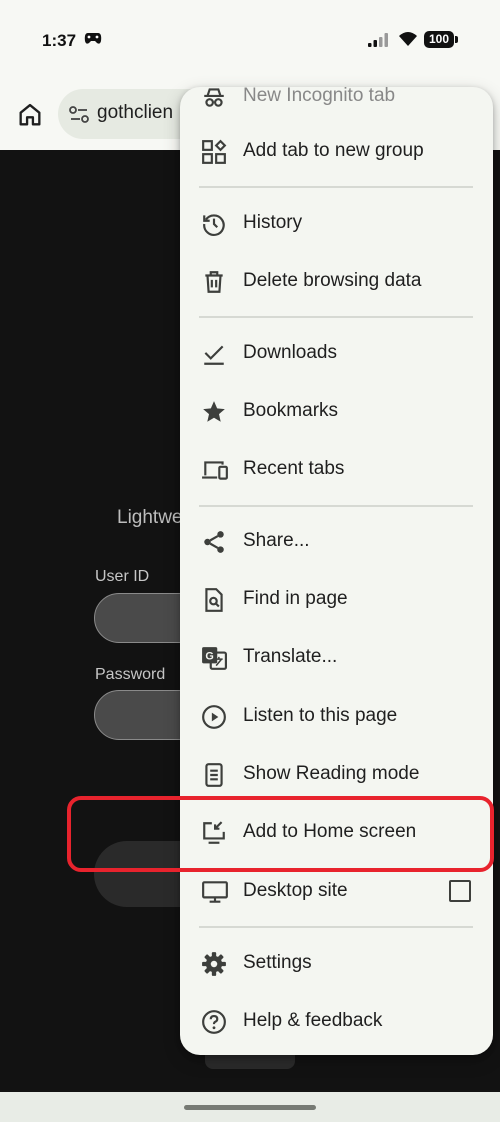 This screenshot has height=1122, width=500. I want to click on menu-item-find-in-page: Find in page, so click(336, 599).